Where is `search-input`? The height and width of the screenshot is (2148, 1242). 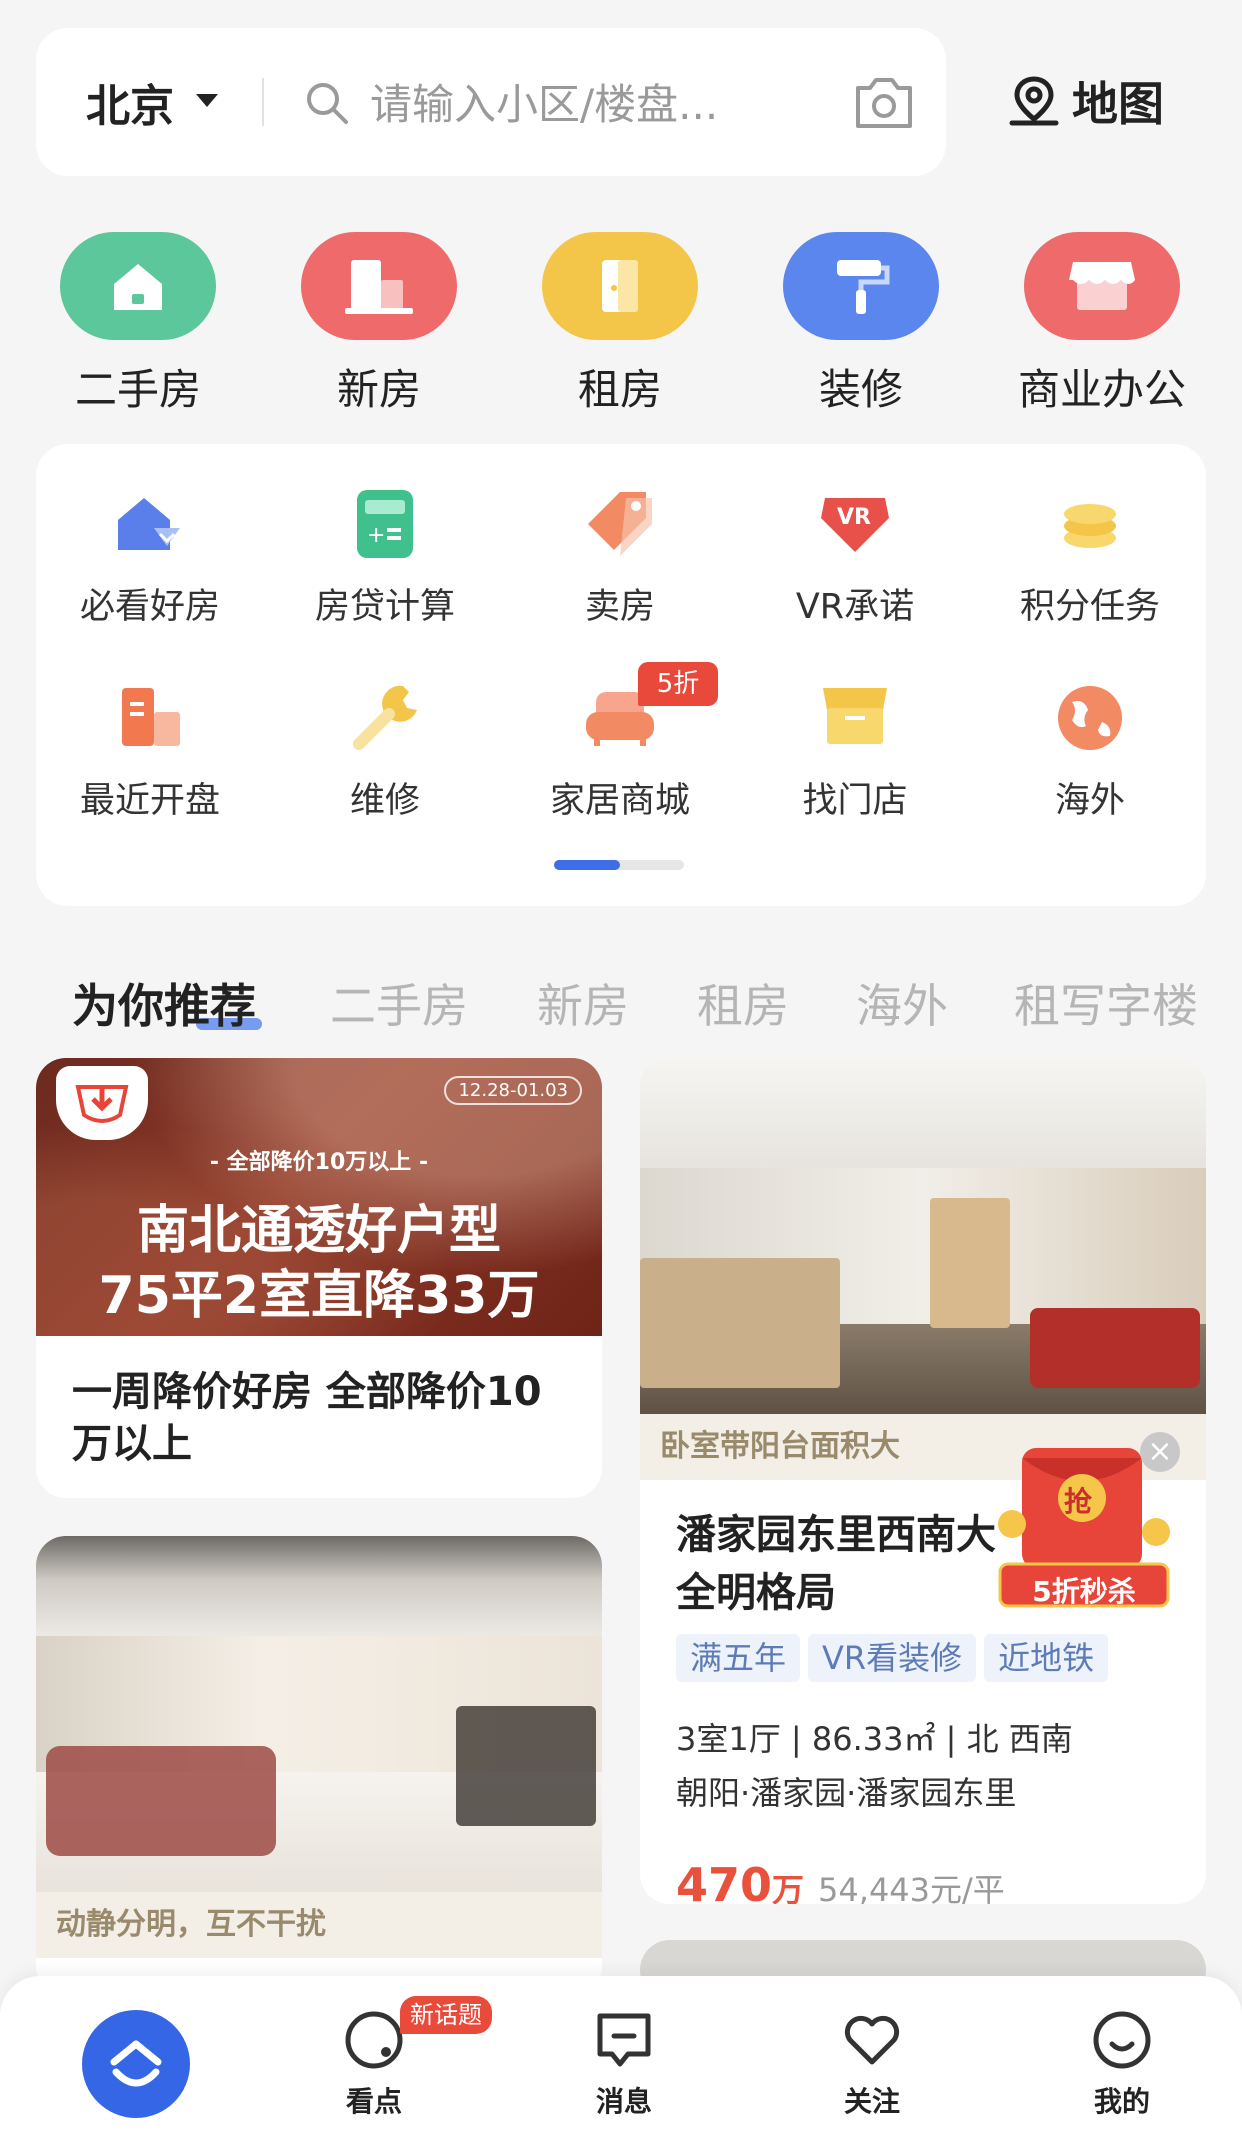 search-input is located at coordinates (605, 104).